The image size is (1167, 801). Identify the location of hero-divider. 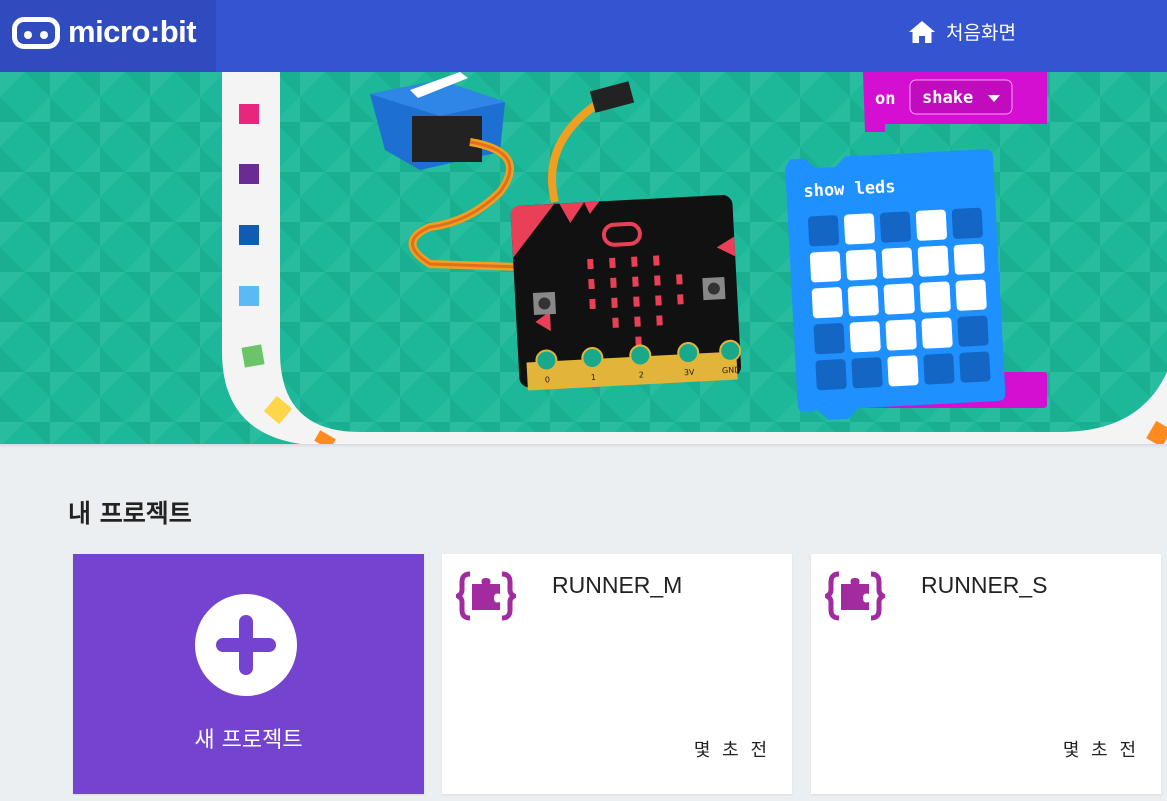
(583, 446).